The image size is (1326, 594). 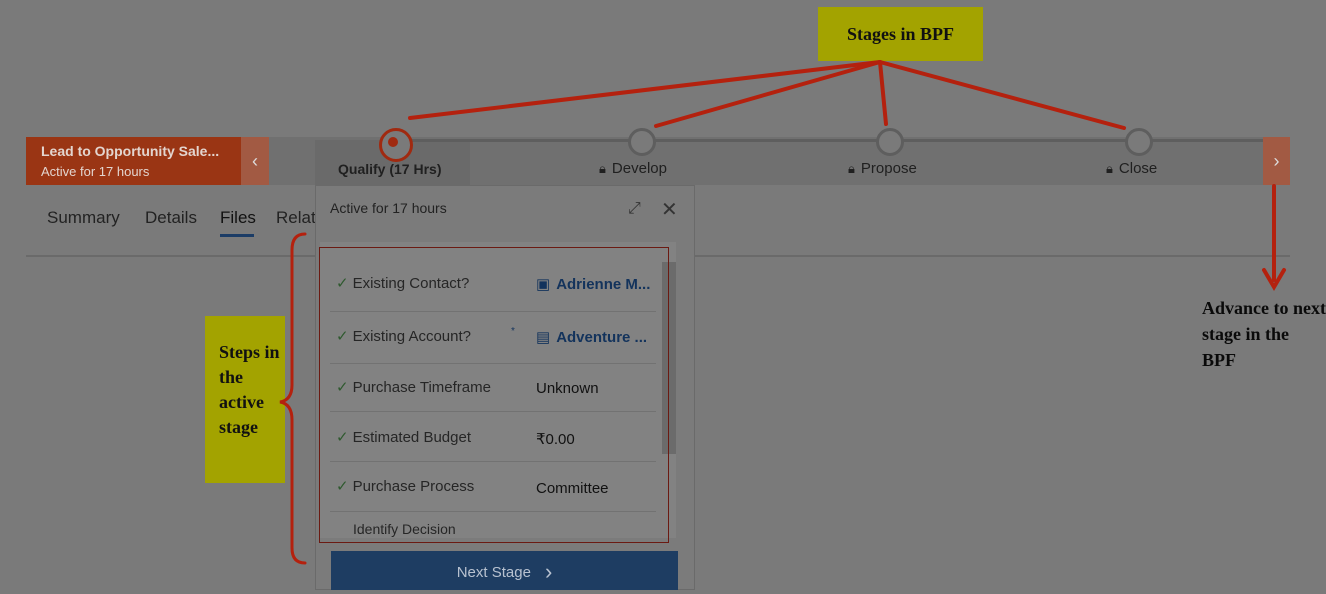 What do you see at coordinates (883, 93) in the screenshot?
I see `arrow-to-propose` at bounding box center [883, 93].